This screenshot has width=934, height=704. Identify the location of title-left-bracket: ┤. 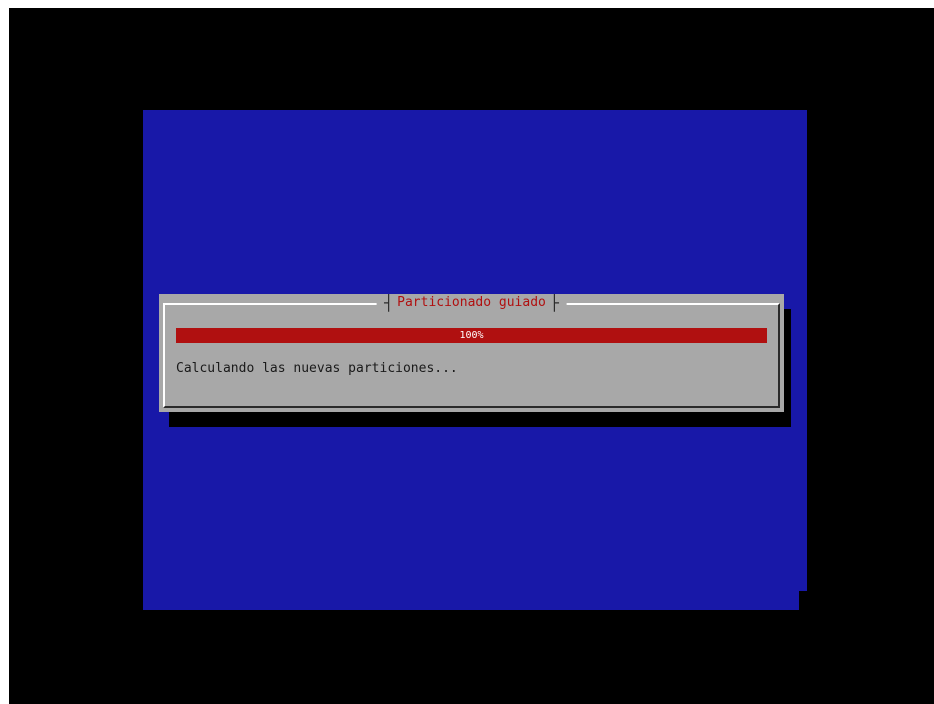
(389, 303).